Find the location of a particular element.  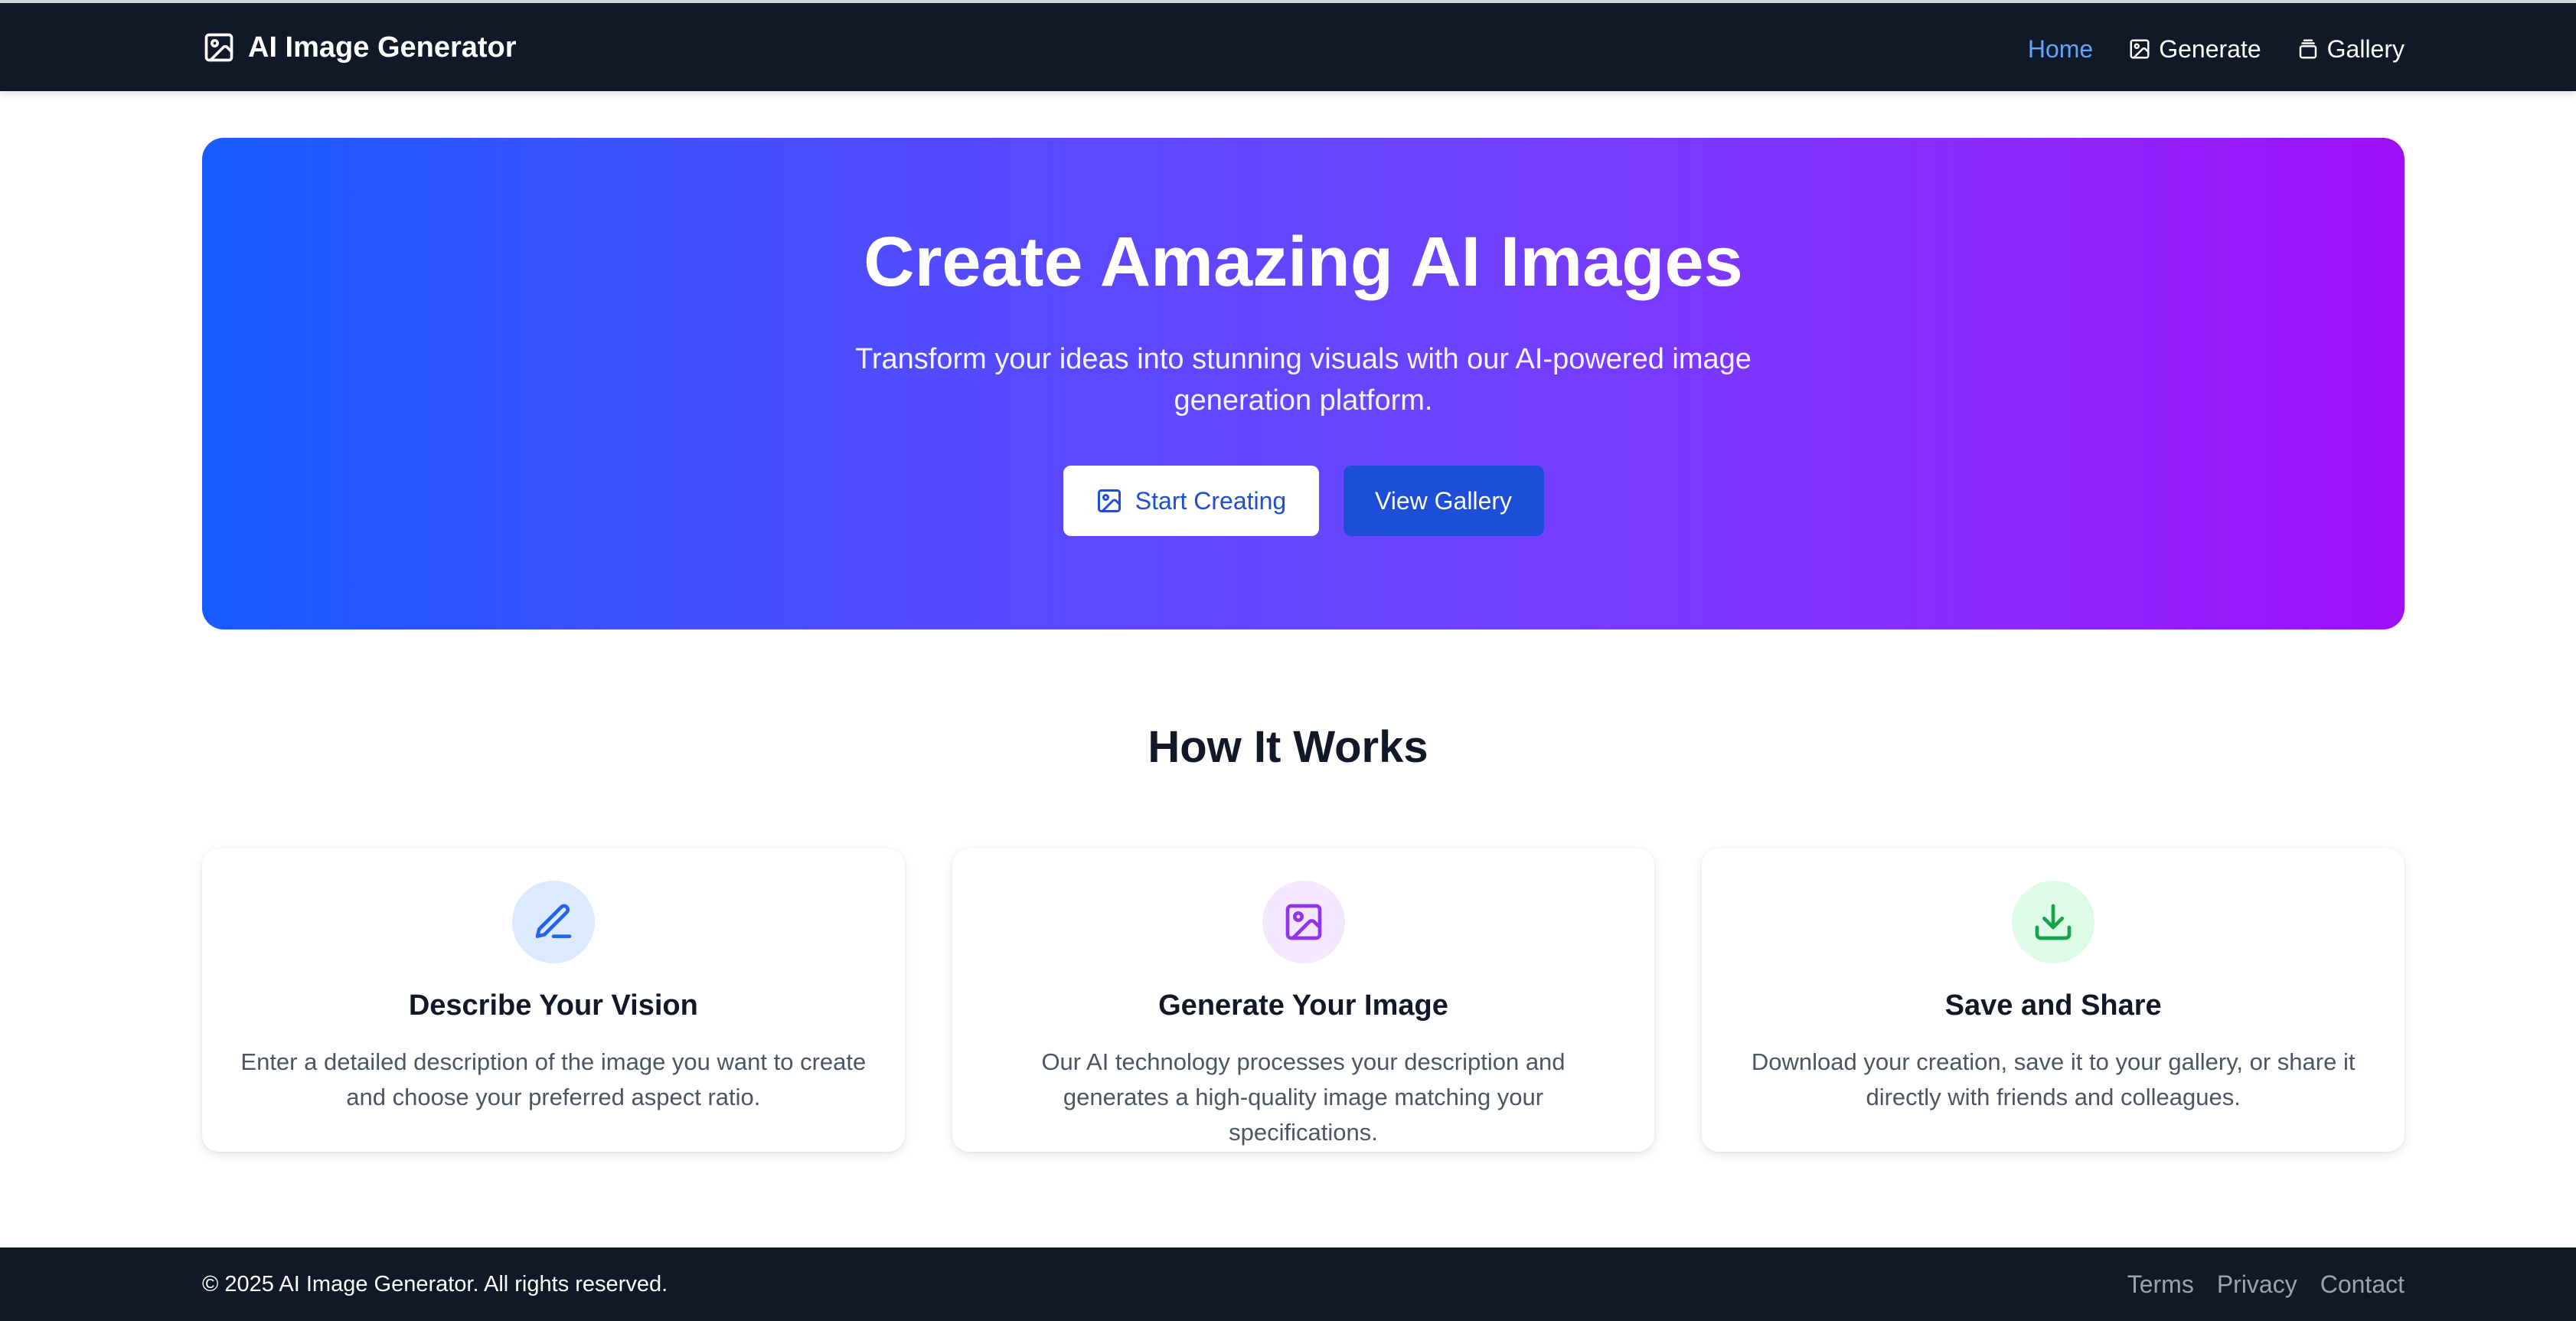

feature-card-title: Describe Your Vision is located at coordinates (553, 1005).